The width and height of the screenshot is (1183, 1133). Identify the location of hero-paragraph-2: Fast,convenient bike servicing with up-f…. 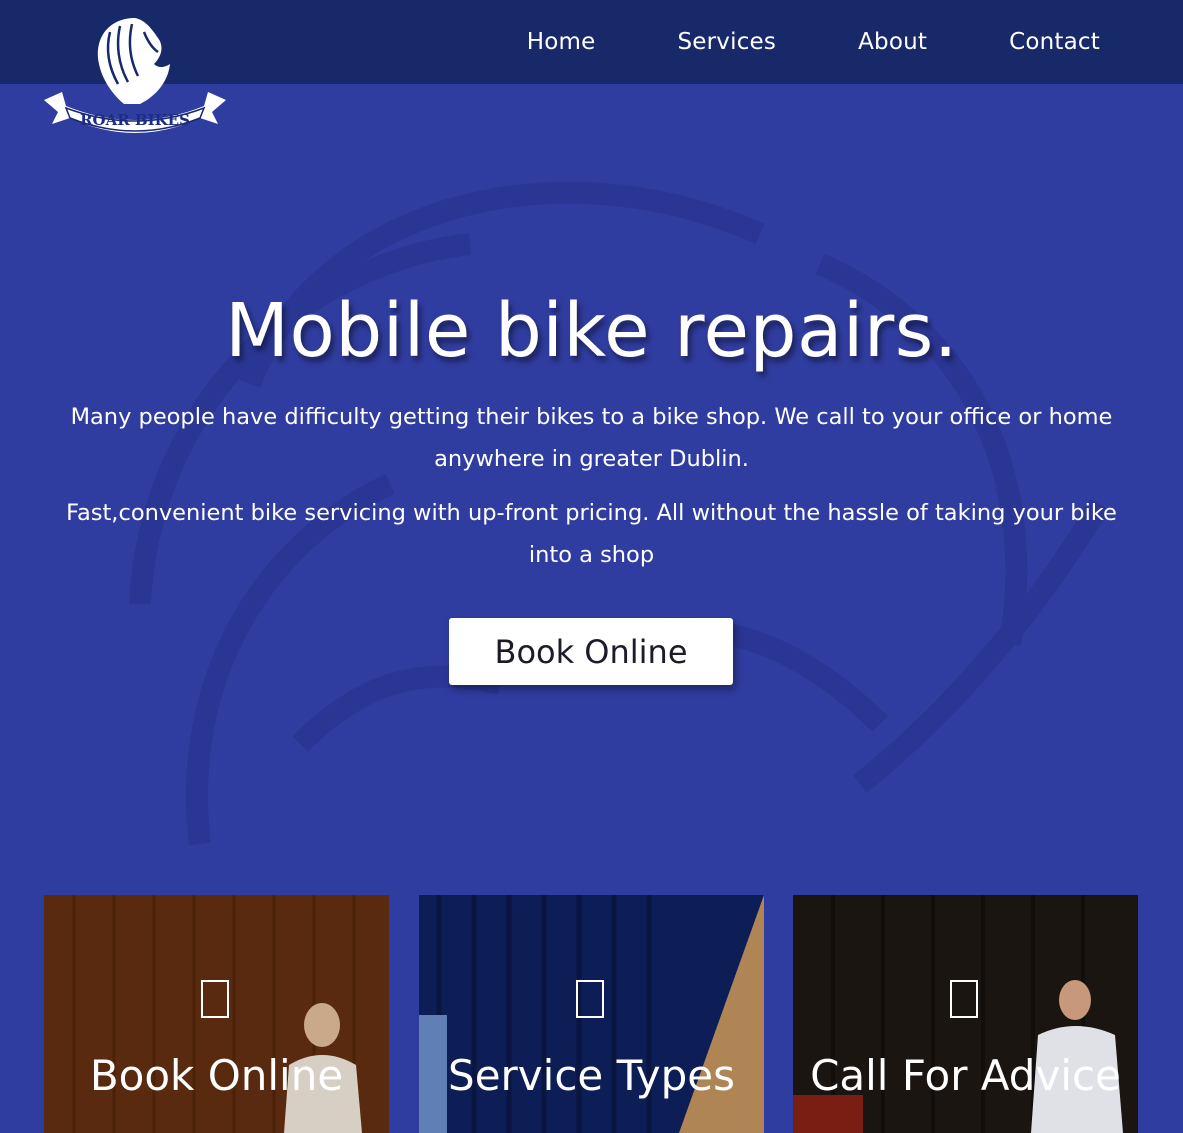
(591, 534).